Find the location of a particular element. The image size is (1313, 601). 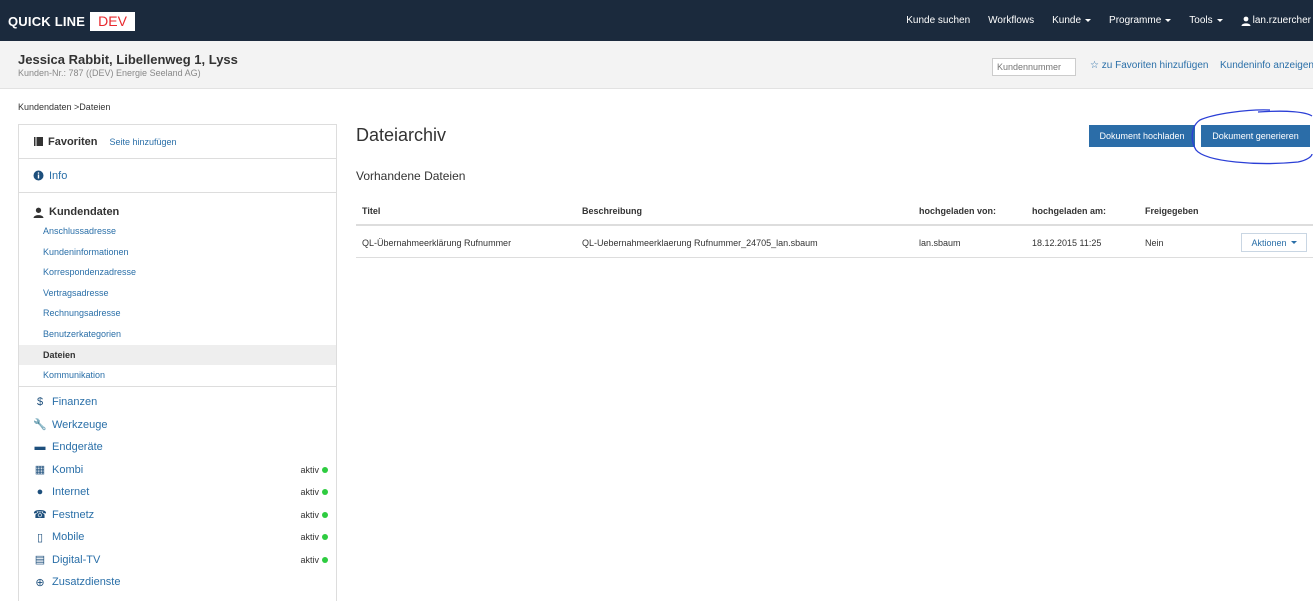

kundendaten-heading: Kundendaten is located at coordinates (177, 212).